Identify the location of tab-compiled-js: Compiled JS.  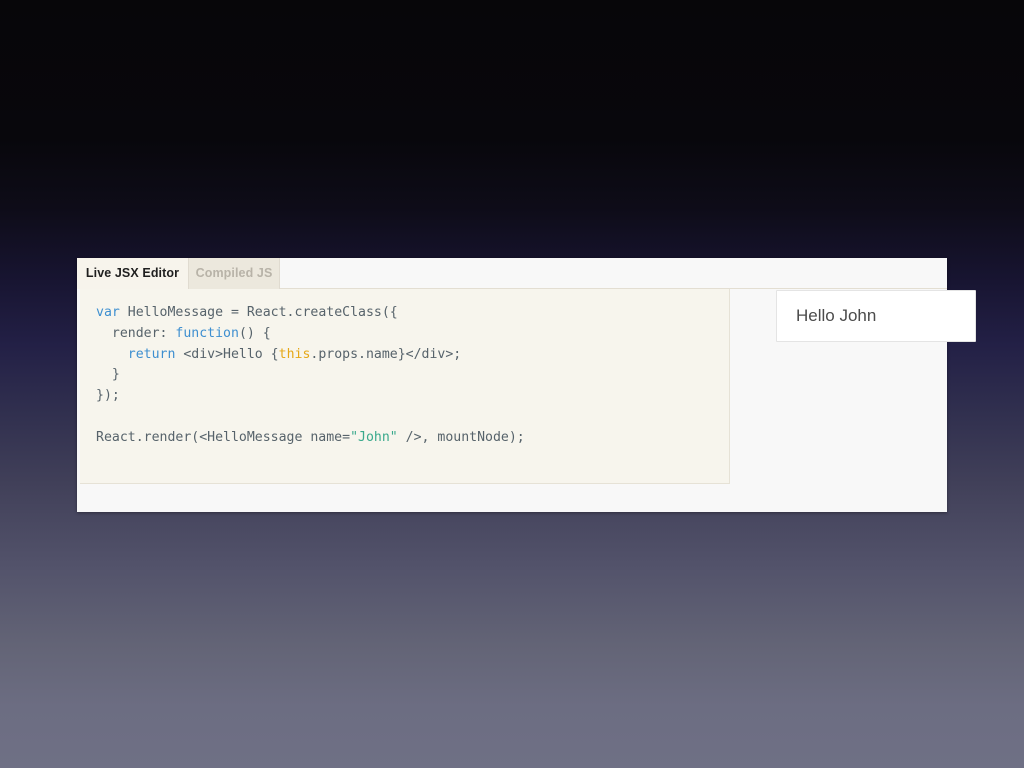
(234, 273).